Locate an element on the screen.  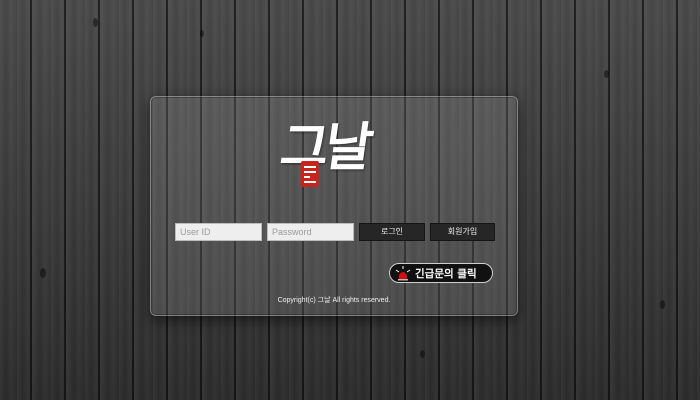
logo: 그날 is located at coordinates (334, 153).